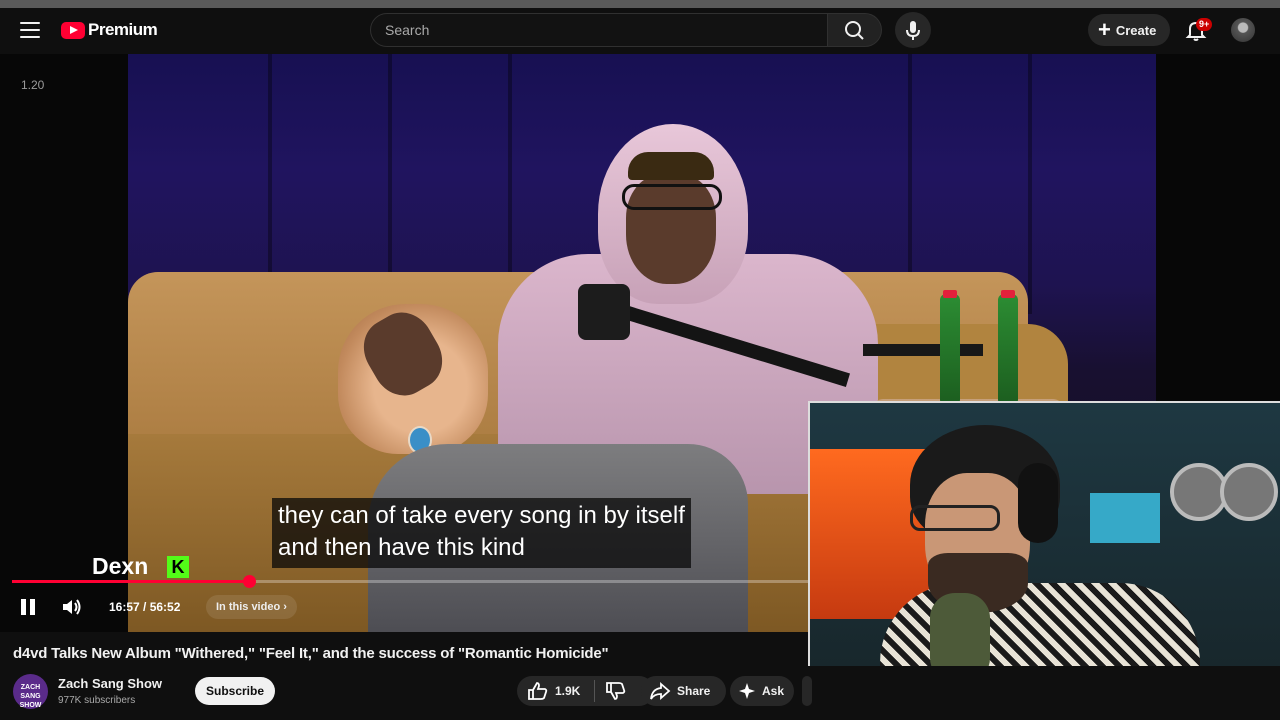  I want to click on create-label: Create, so click(1136, 30).